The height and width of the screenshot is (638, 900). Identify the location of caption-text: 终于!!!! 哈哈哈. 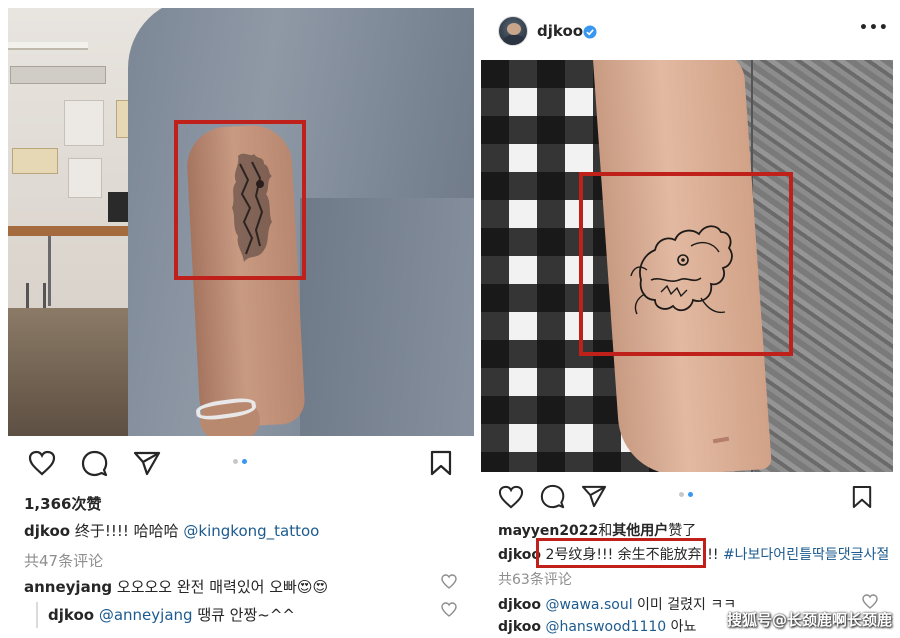
(127, 531).